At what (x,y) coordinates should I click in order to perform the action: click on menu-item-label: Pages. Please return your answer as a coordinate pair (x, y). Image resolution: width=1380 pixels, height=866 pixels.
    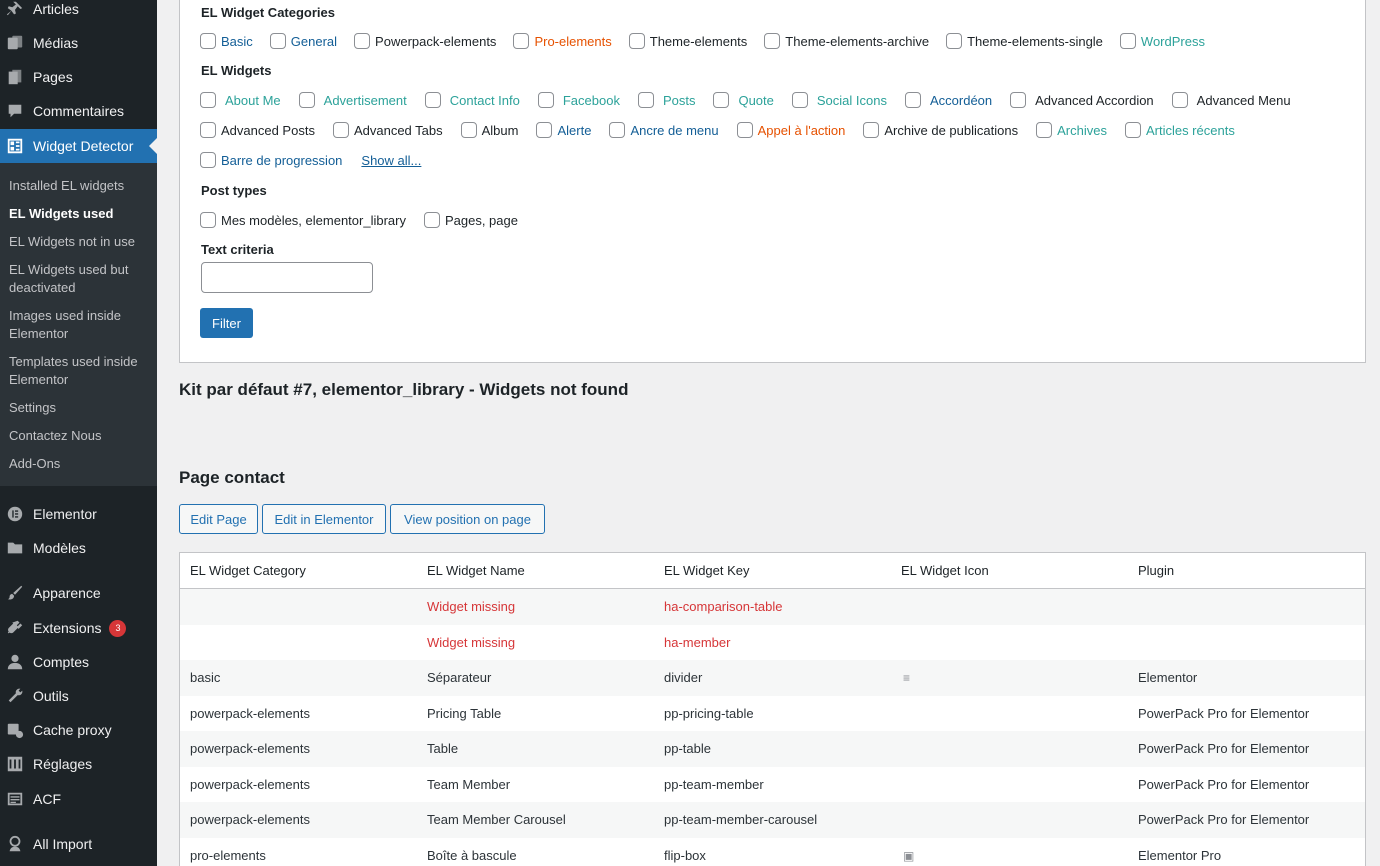
    Looking at the image, I should click on (53, 77).